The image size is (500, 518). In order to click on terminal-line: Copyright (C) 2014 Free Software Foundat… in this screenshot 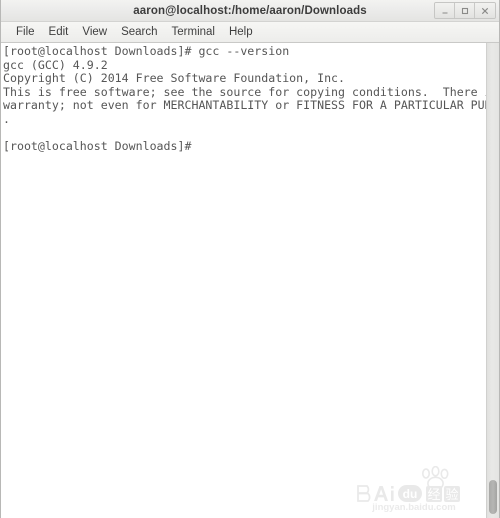, I will do `click(174, 78)`.